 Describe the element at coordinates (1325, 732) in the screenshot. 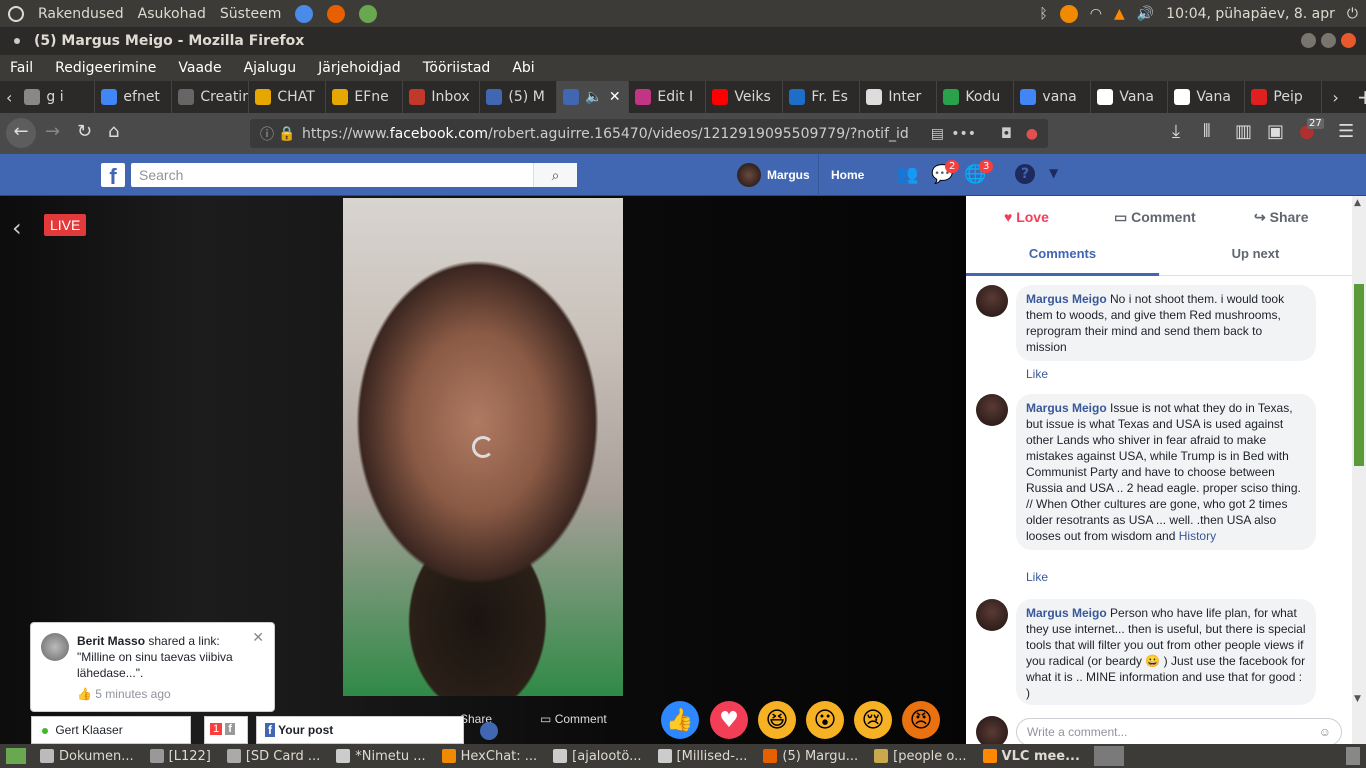

I see `emoji-picker-icon: ☺` at that location.